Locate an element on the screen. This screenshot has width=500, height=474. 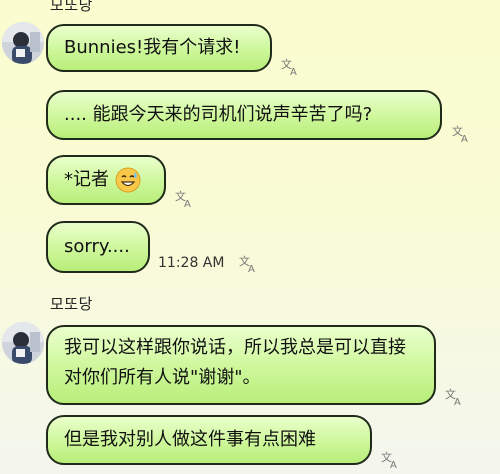
message-text: Bunnies!我有个请求! is located at coordinates (152, 47).